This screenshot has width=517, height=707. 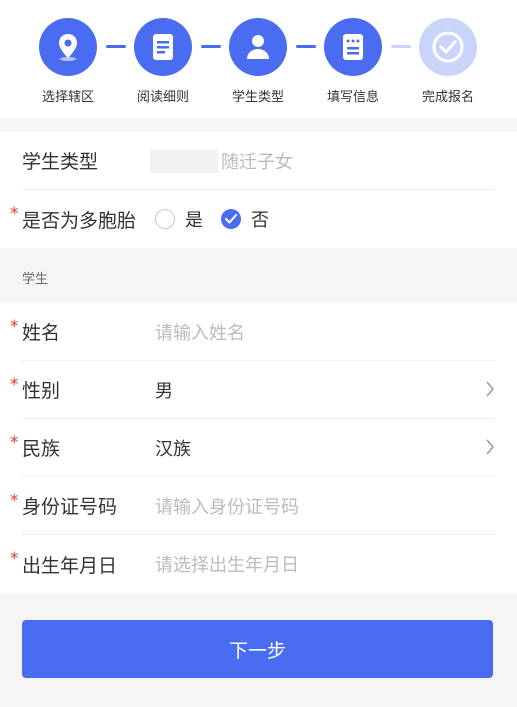 I want to click on section-header: 学生, so click(x=258, y=275).